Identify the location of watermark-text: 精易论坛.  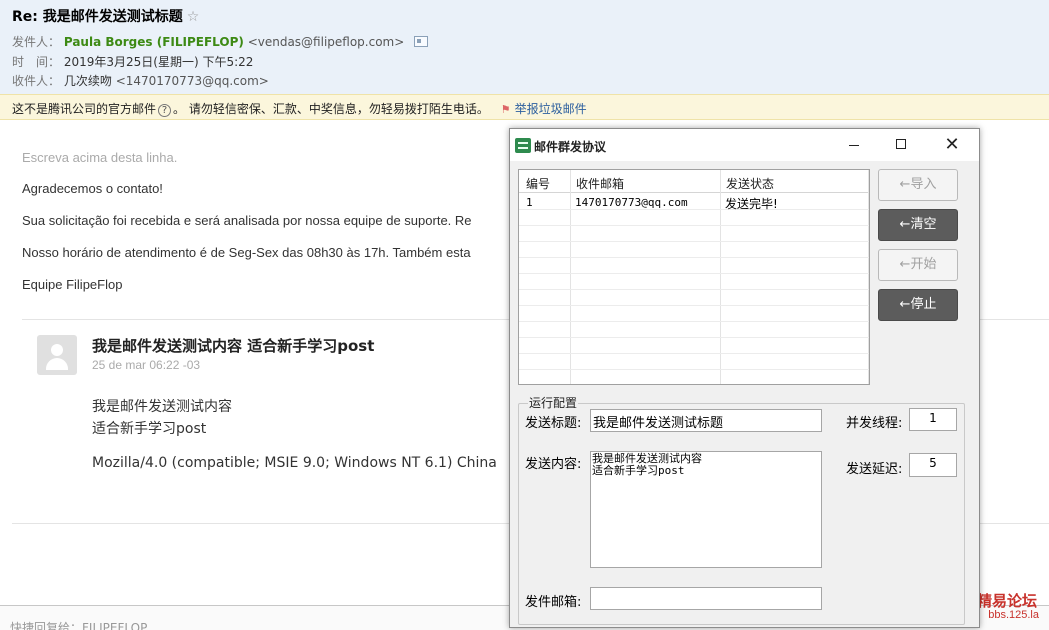
(1006, 601).